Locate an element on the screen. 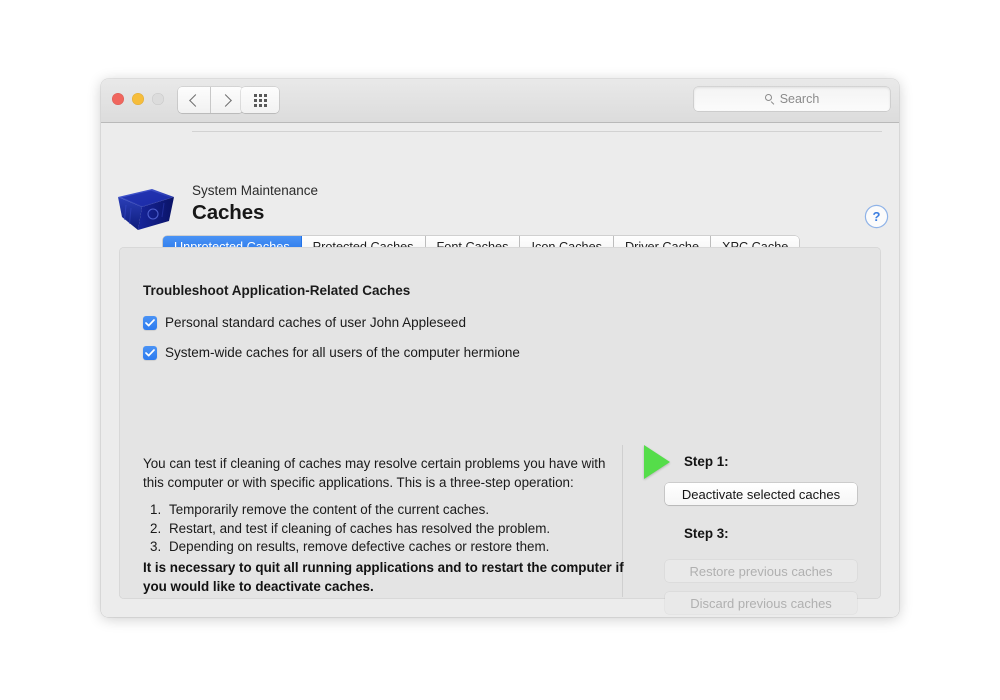 Image resolution: width=1000 pixels, height=700 pixels. restore-previous-caches-button: Restore previous caches is located at coordinates (761, 571).